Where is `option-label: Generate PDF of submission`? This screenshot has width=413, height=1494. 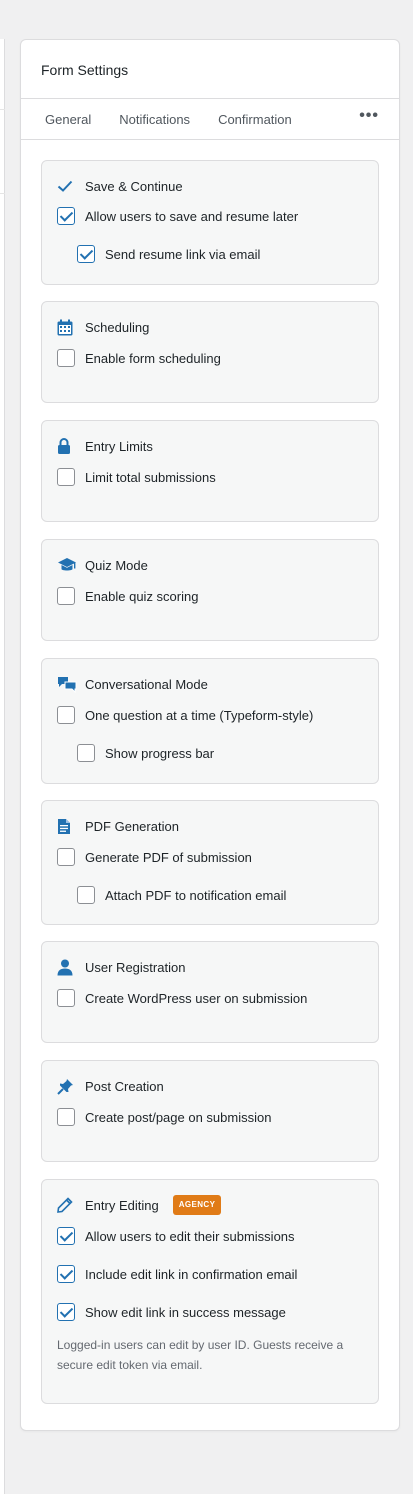
option-label: Generate PDF of submission is located at coordinates (168, 857).